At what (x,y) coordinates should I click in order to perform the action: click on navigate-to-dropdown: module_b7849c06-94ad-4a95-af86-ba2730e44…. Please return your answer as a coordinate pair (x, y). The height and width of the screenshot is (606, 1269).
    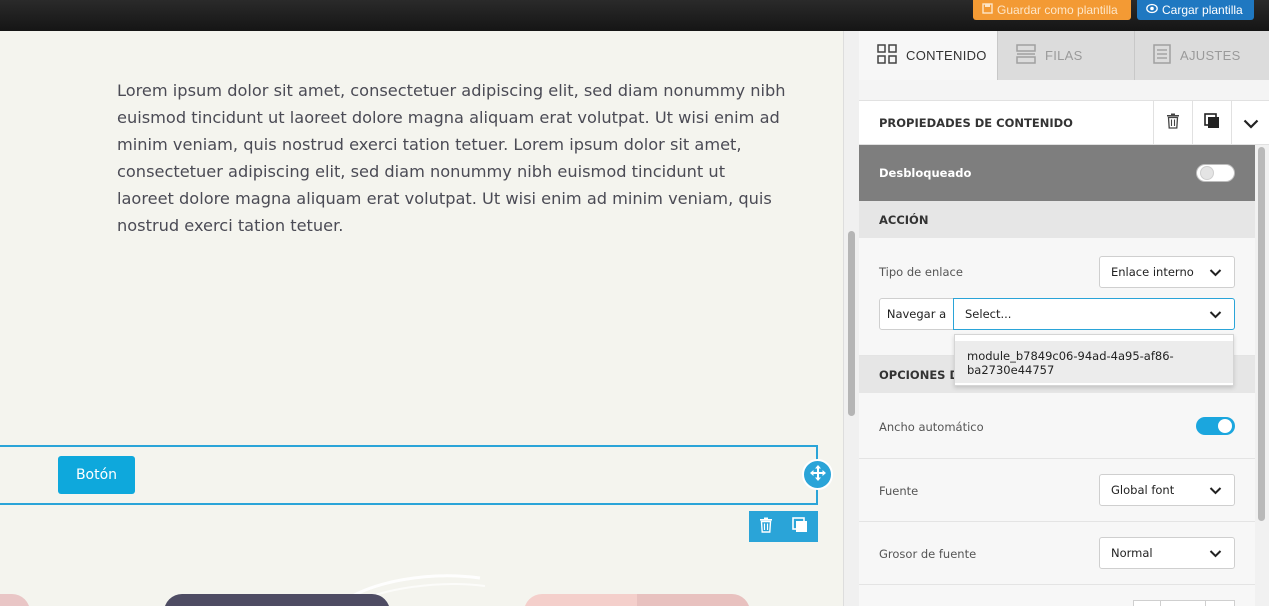
    Looking at the image, I should click on (1094, 360).